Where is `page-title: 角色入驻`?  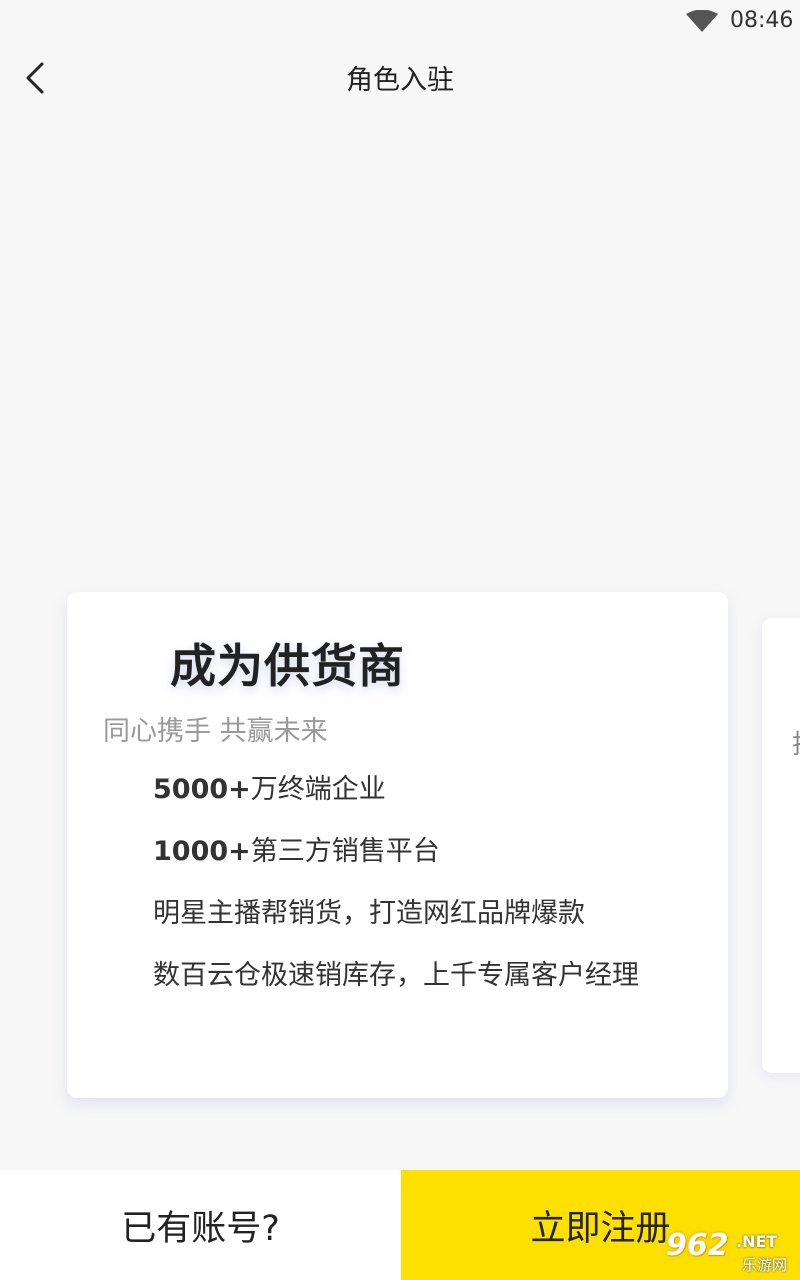 page-title: 角色入驻 is located at coordinates (400, 80).